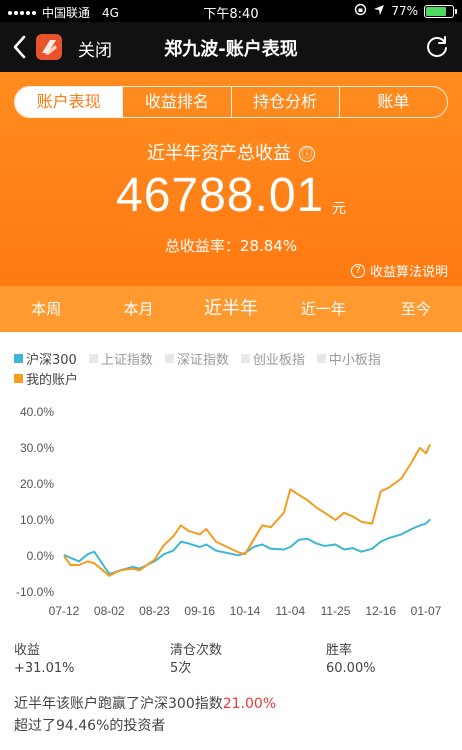 The image size is (462, 750). What do you see at coordinates (196, 650) in the screenshot?
I see `stat-label: 清仓次数` at bounding box center [196, 650].